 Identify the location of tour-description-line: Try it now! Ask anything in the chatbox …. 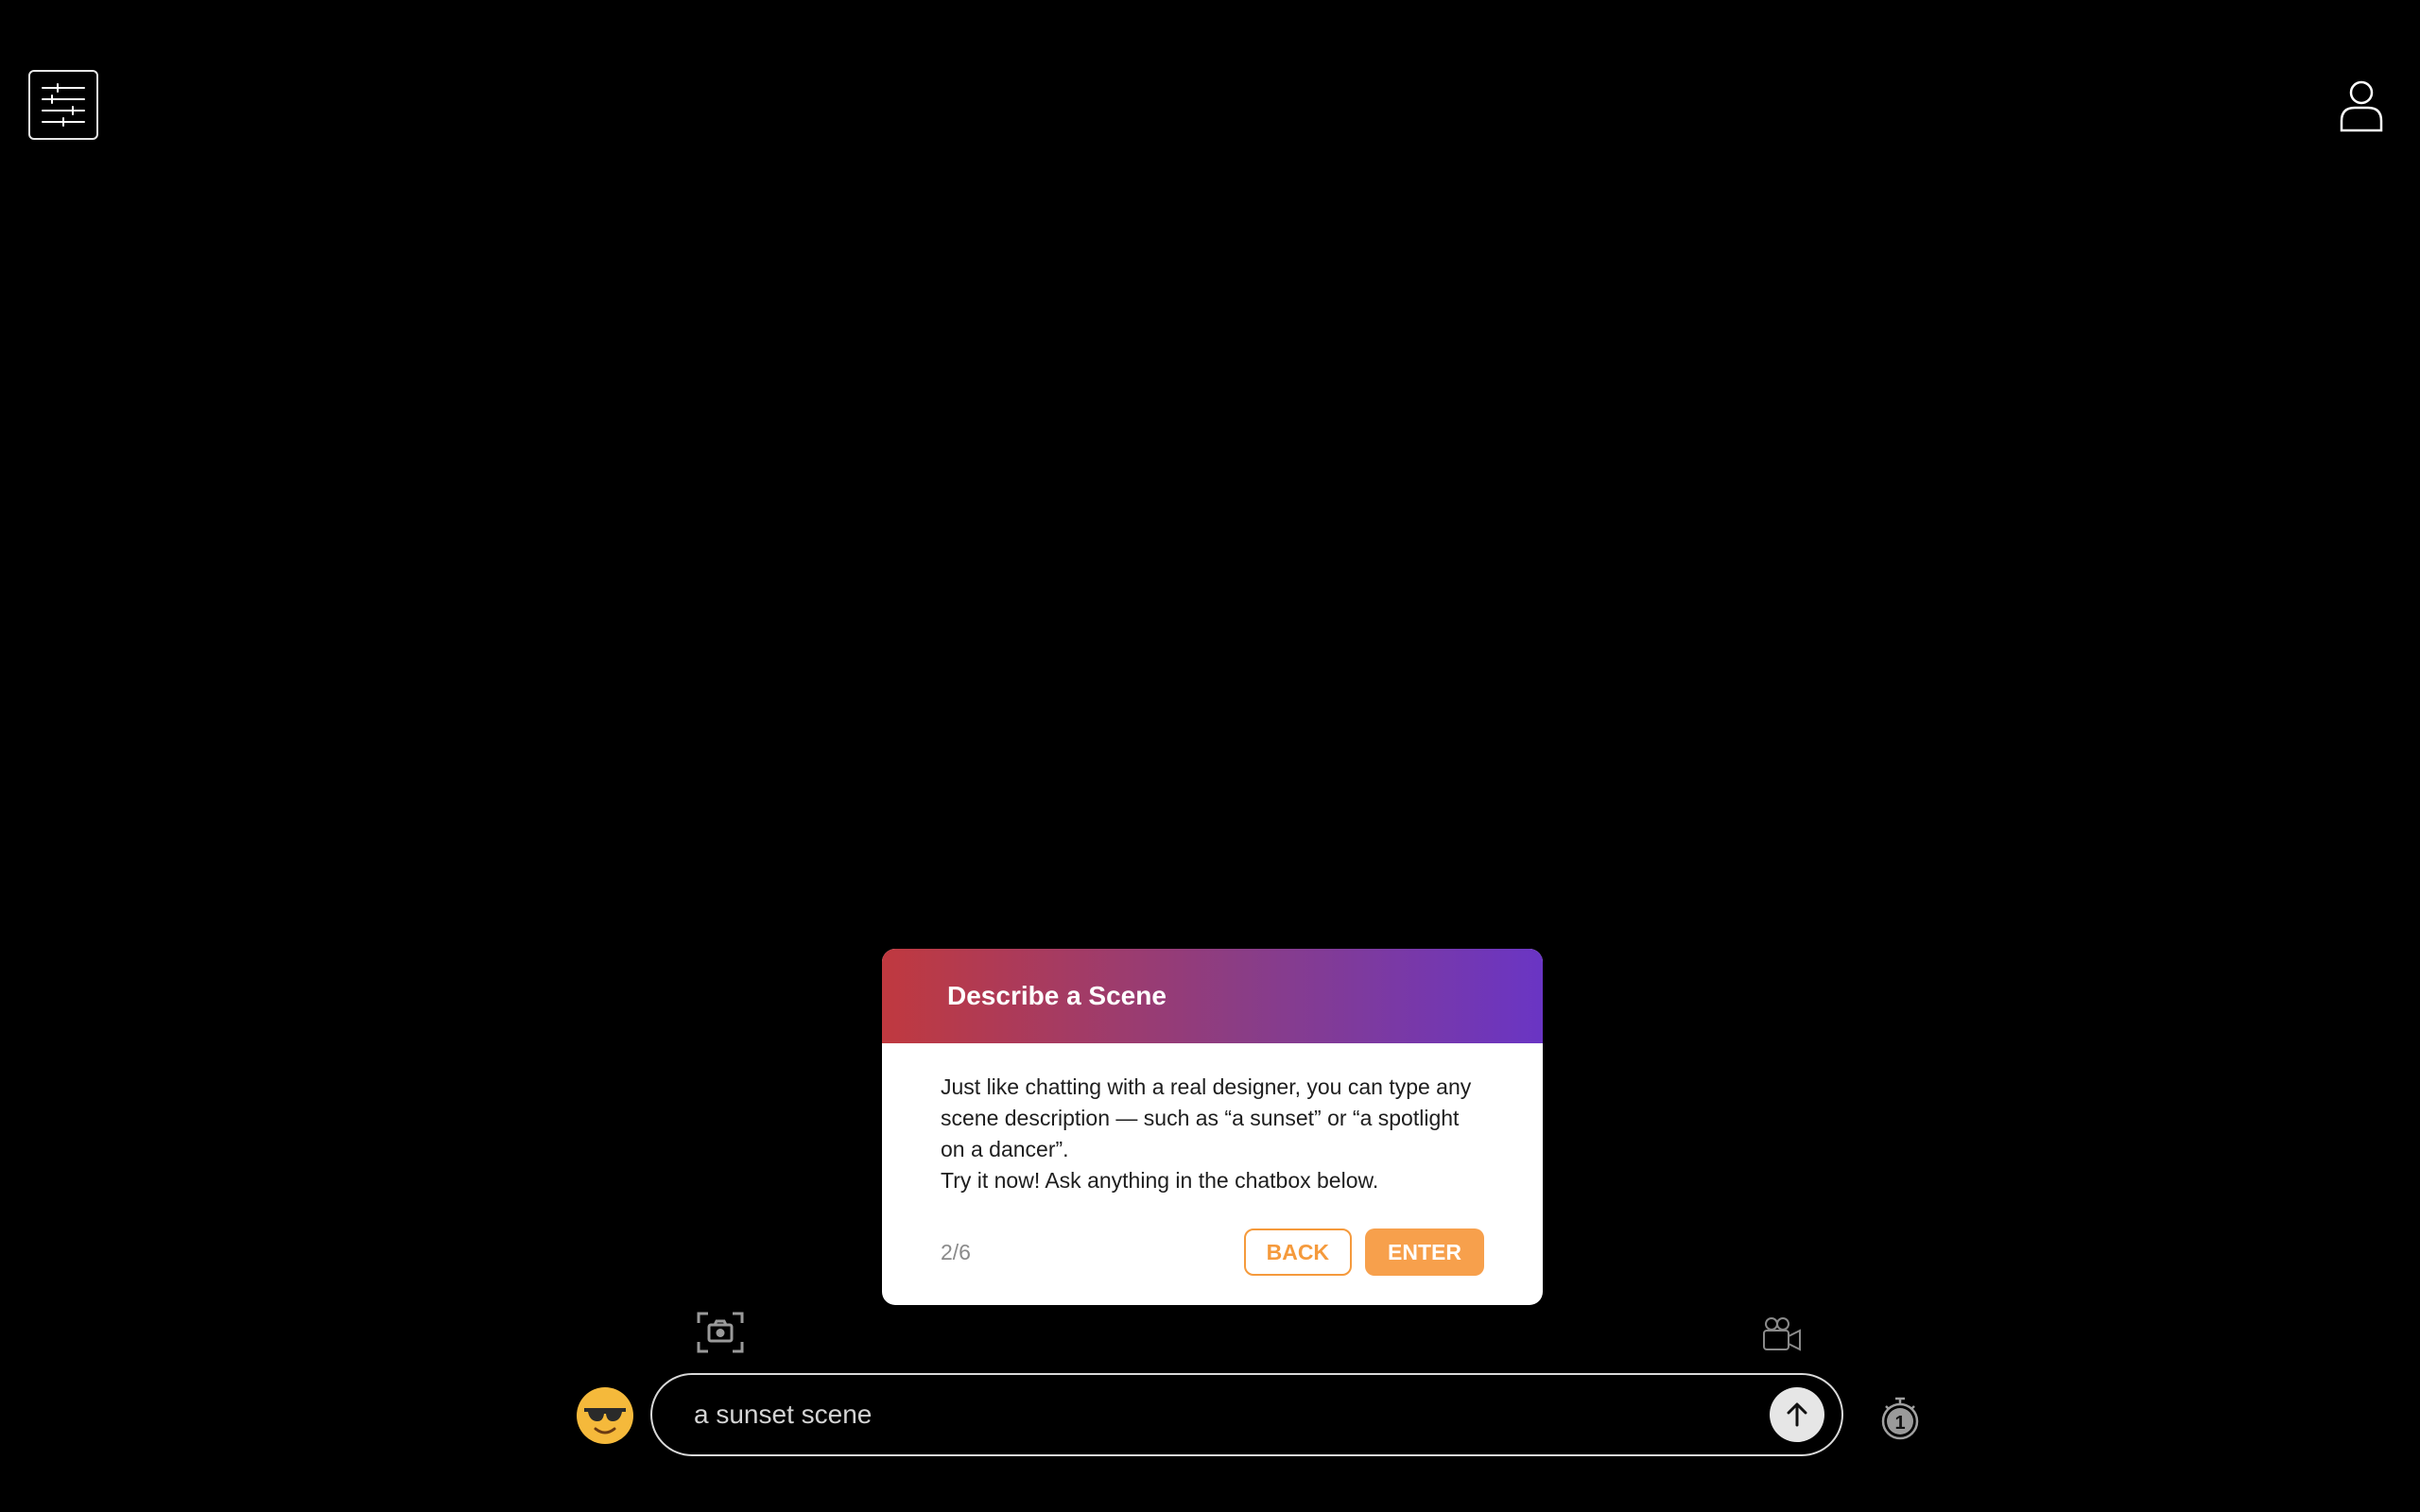
(1160, 1180).